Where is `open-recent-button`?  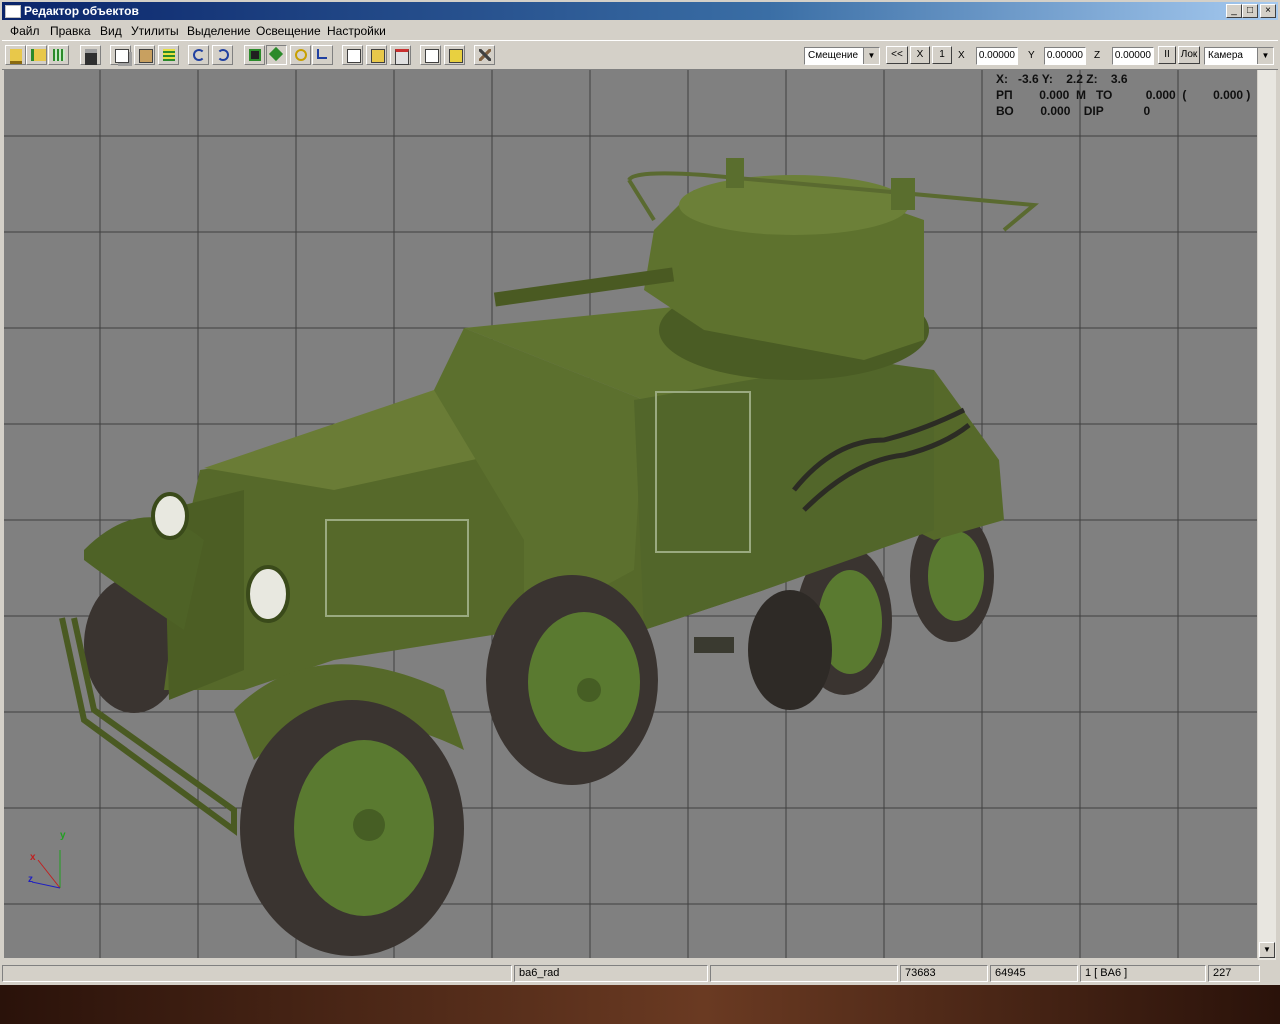
open-recent-button is located at coordinates (36, 55).